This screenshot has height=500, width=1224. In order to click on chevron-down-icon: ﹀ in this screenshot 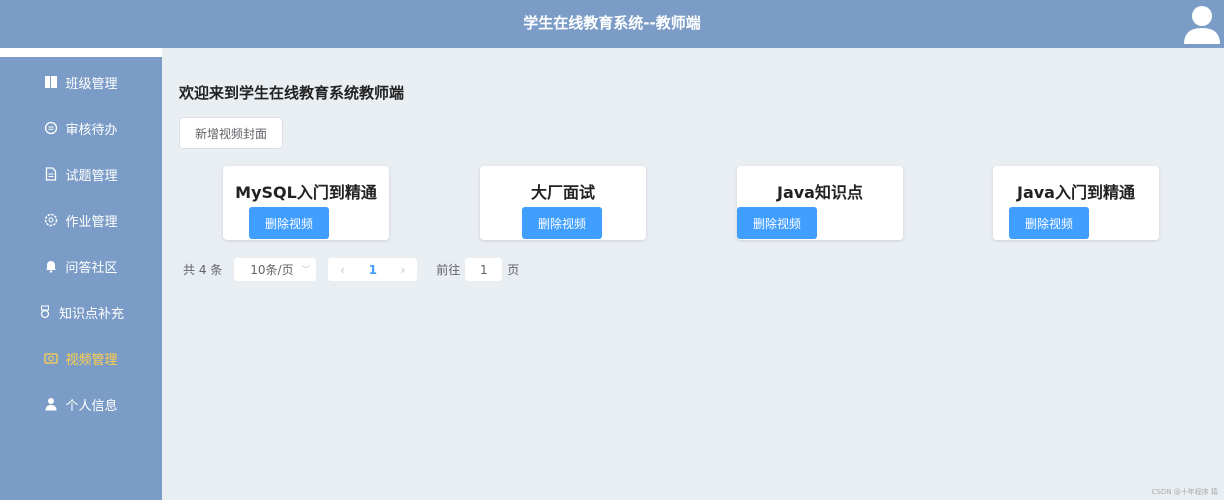, I will do `click(306, 271)`.